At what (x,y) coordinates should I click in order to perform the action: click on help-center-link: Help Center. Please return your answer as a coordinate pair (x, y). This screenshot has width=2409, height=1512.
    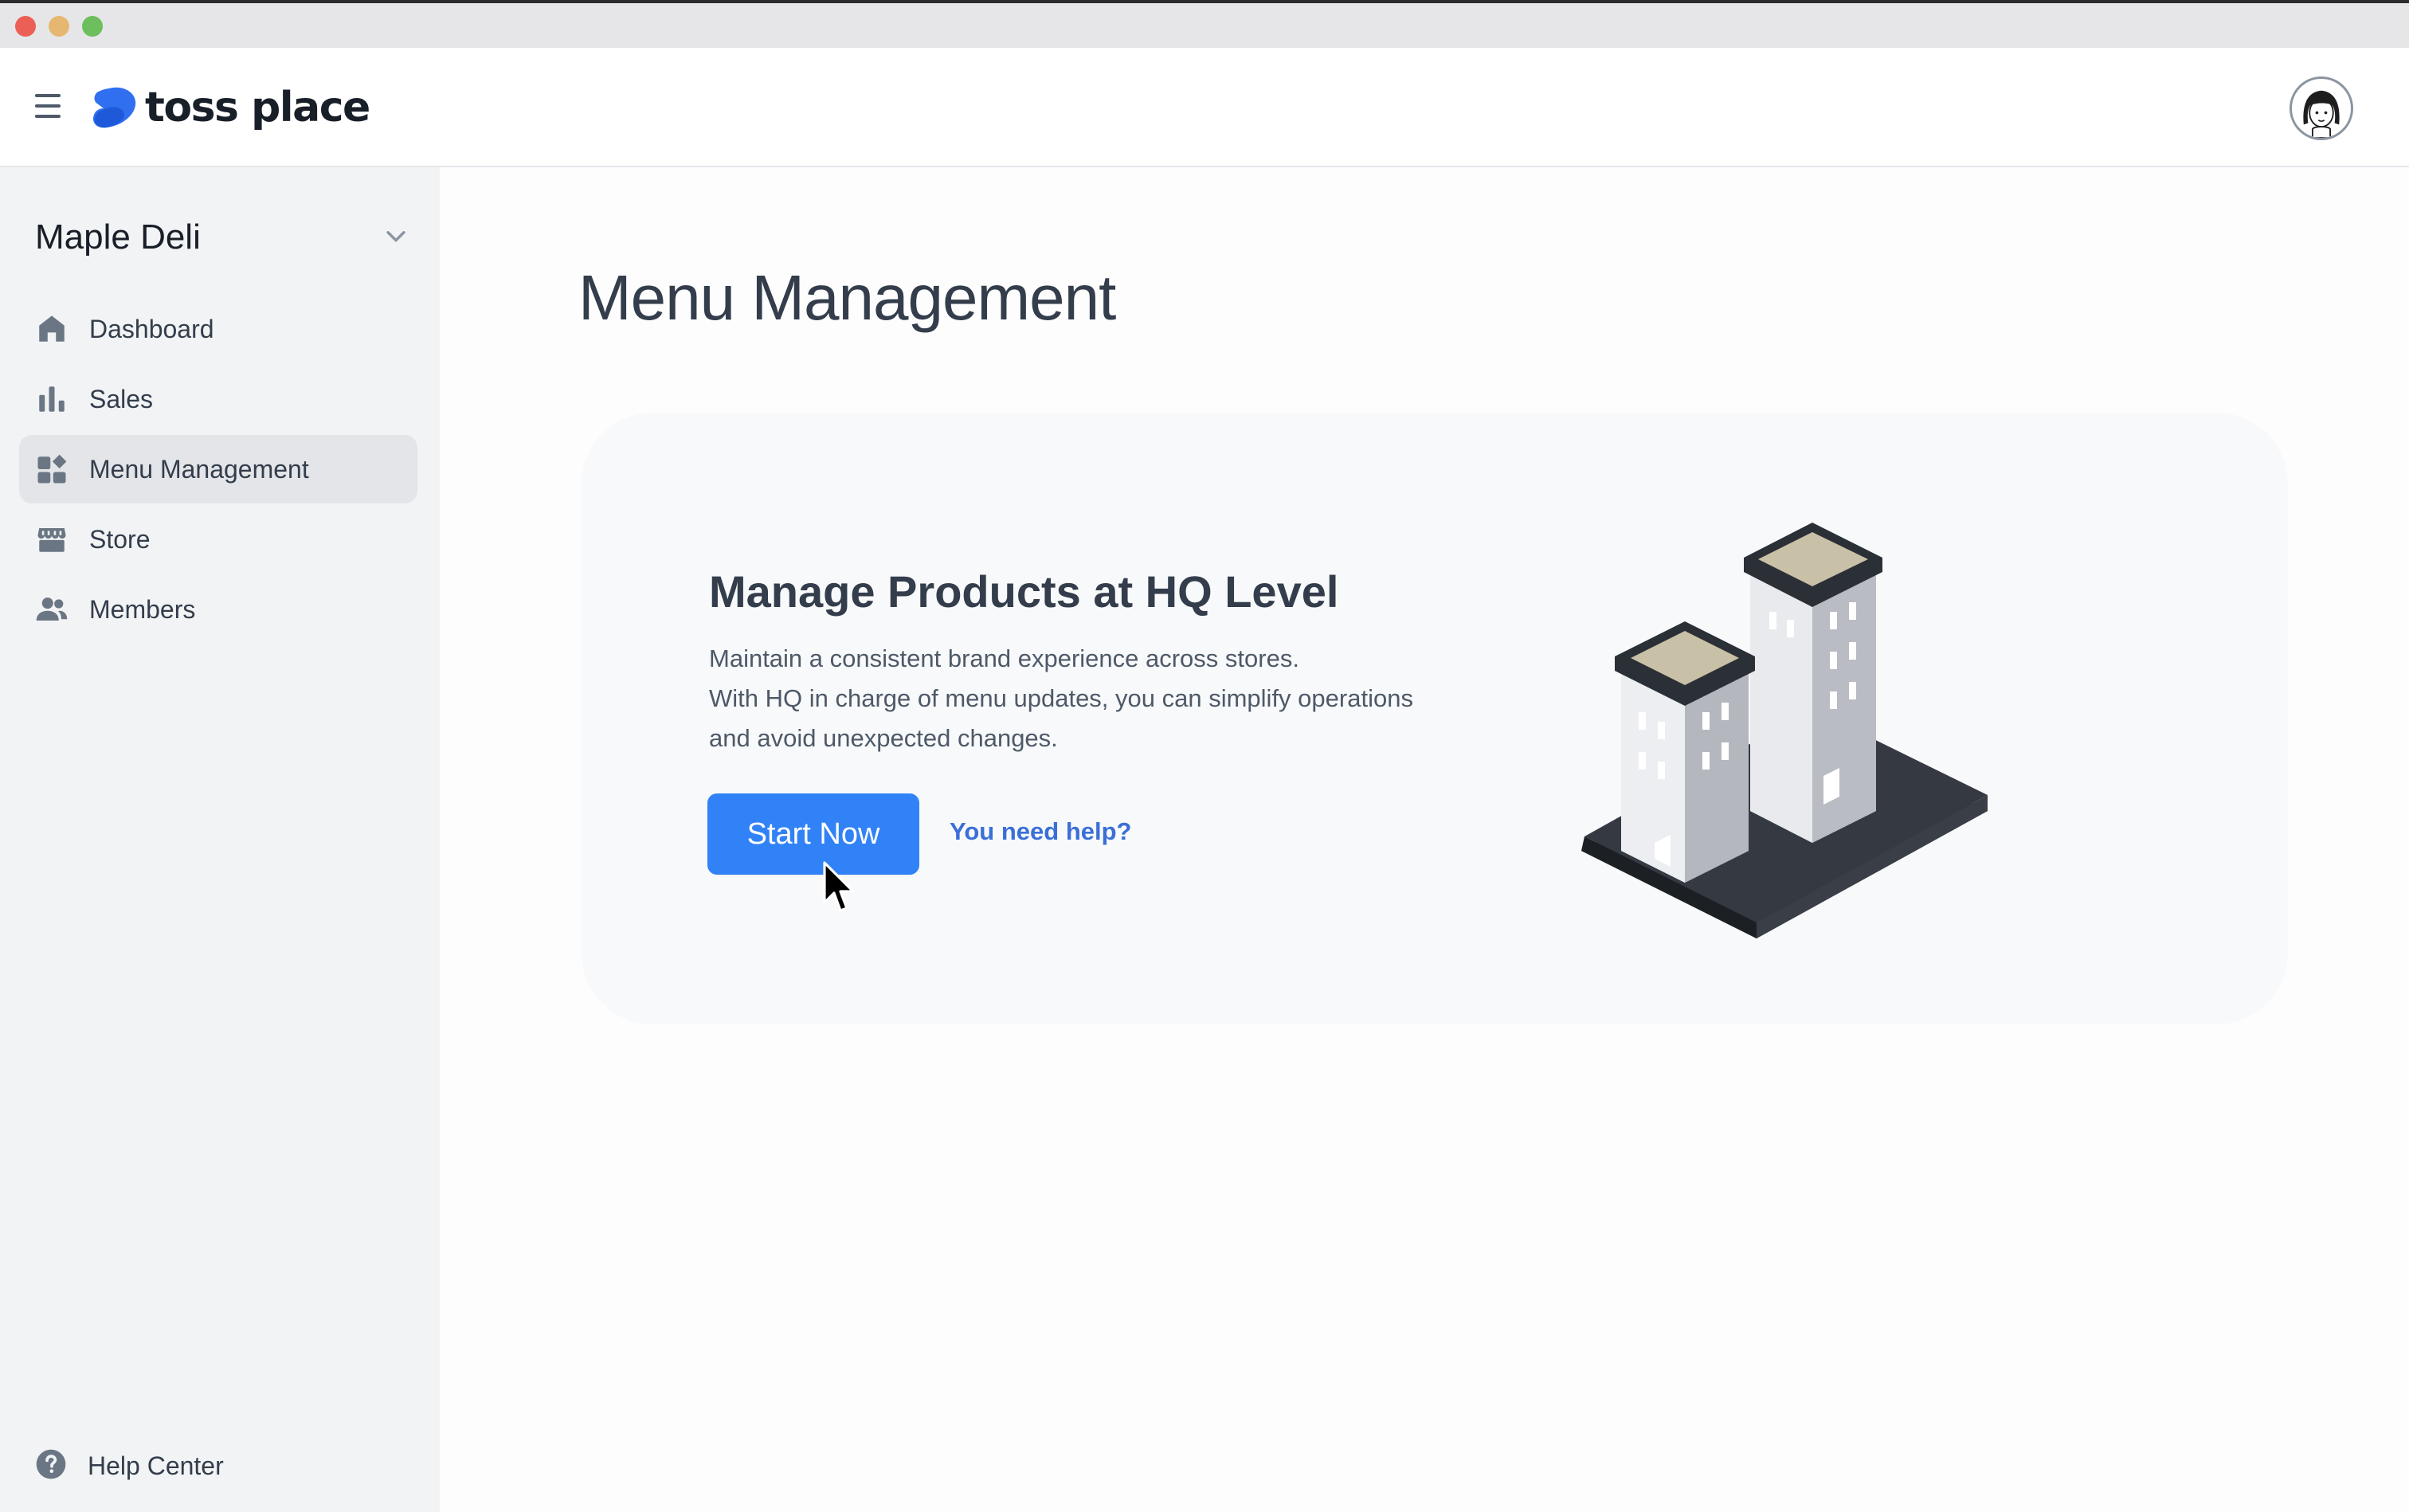
    Looking at the image, I should click on (129, 1466).